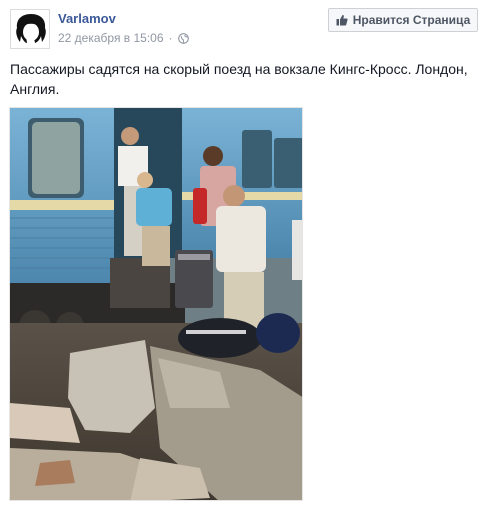  I want to click on like-page-button: Нравится Страница, so click(403, 20).